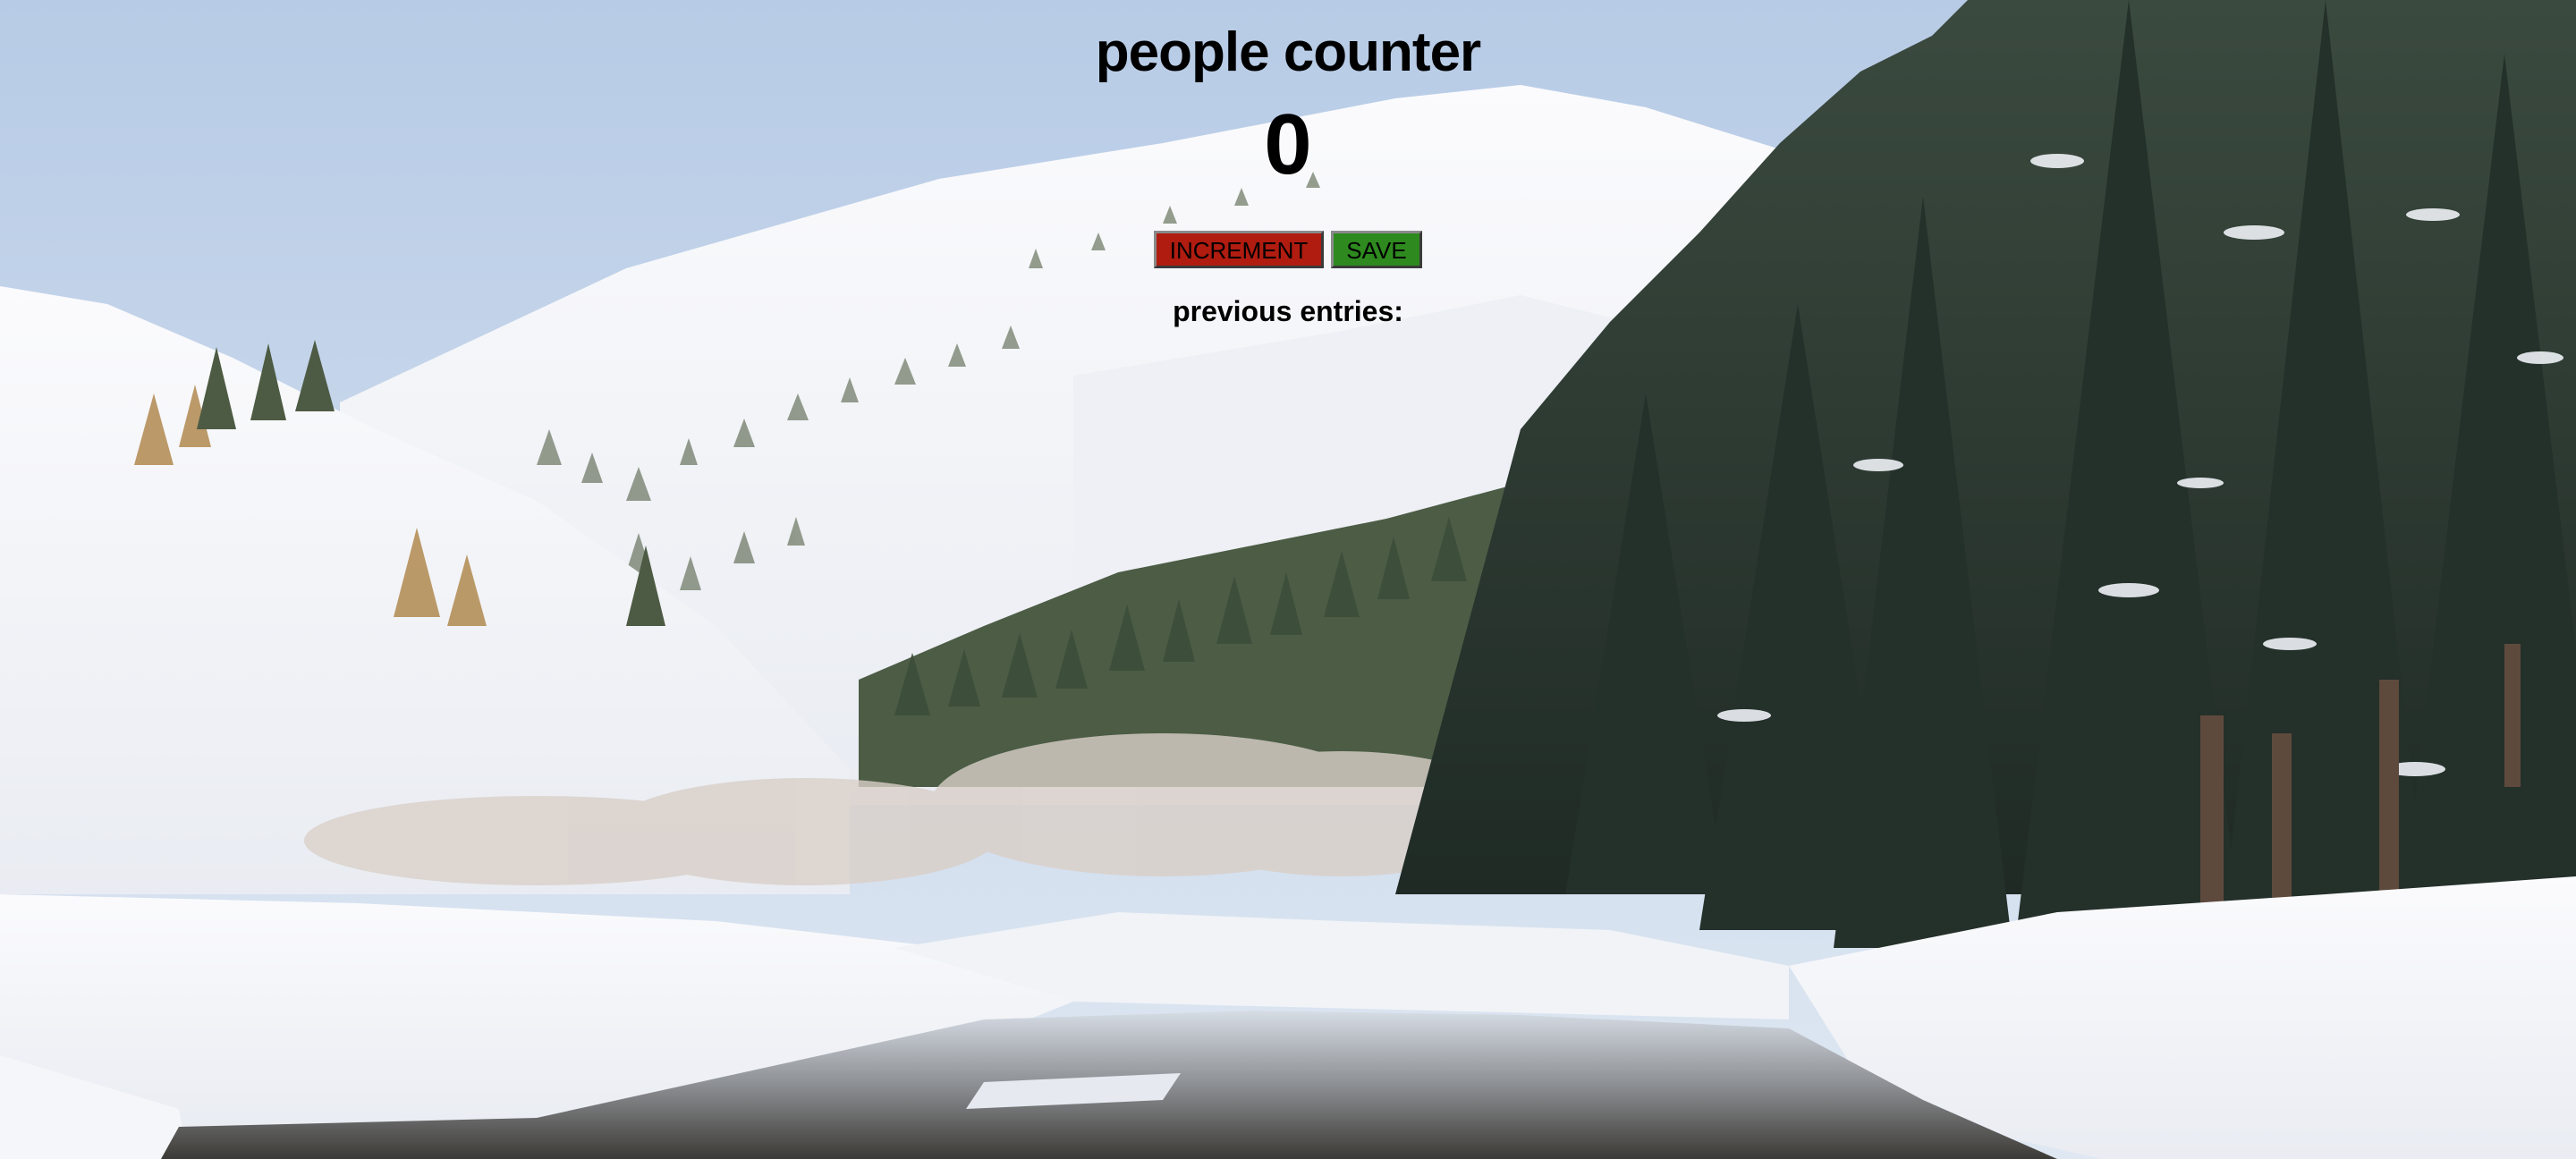 This screenshot has width=2576, height=1159. I want to click on count-display: 0, so click(1288, 144).